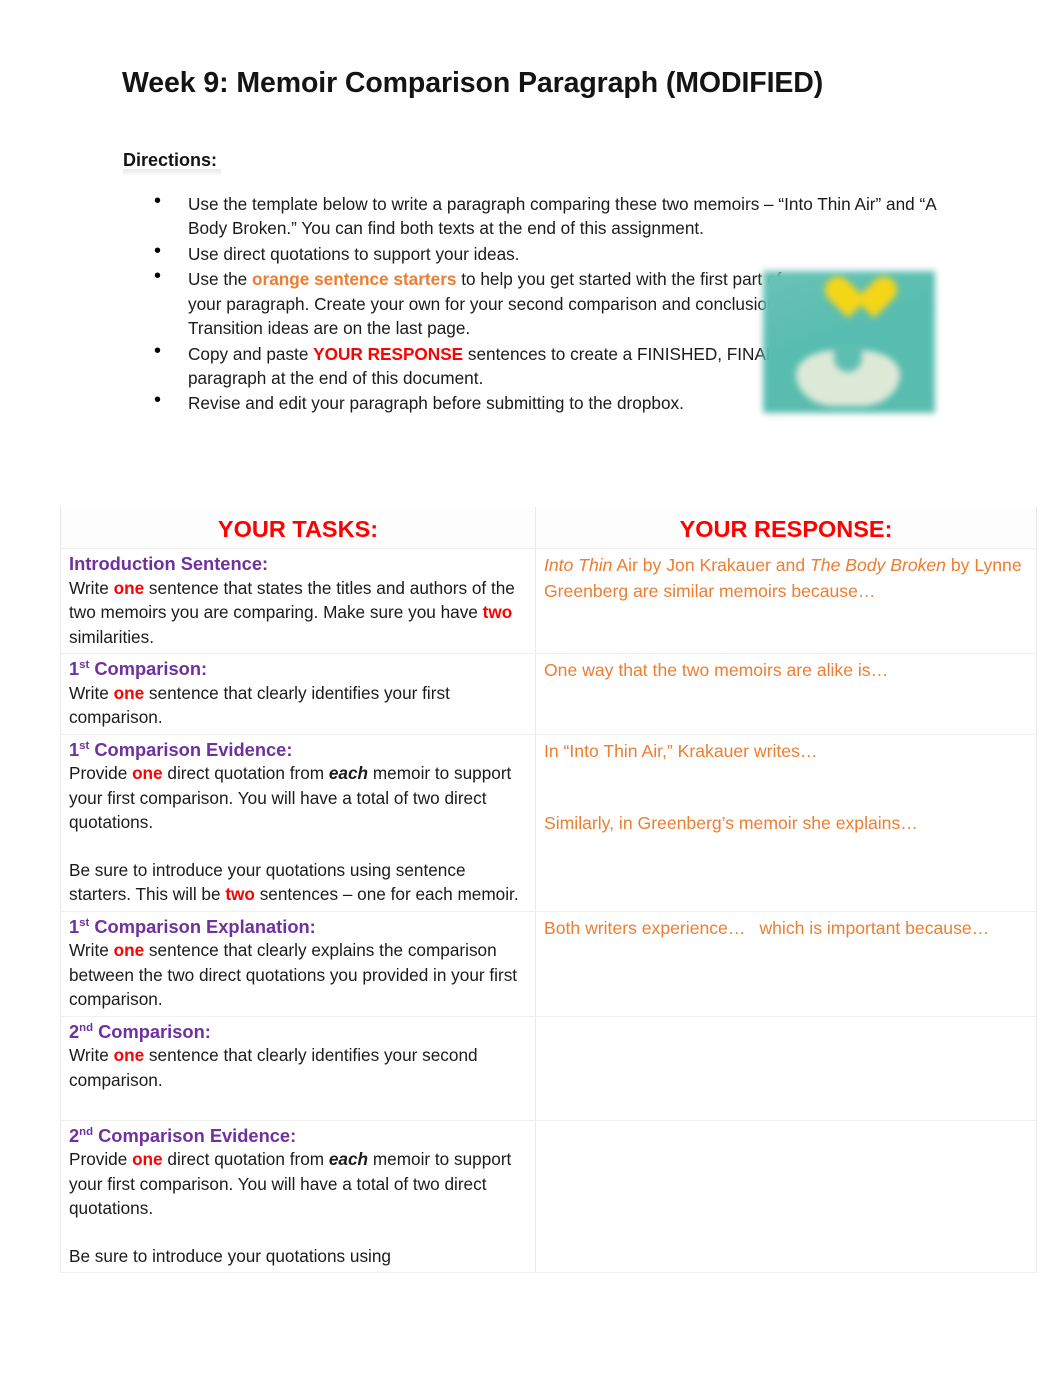 Image resolution: width=1062 pixels, height=1377 pixels. I want to click on heart-icon, so click(848, 302).